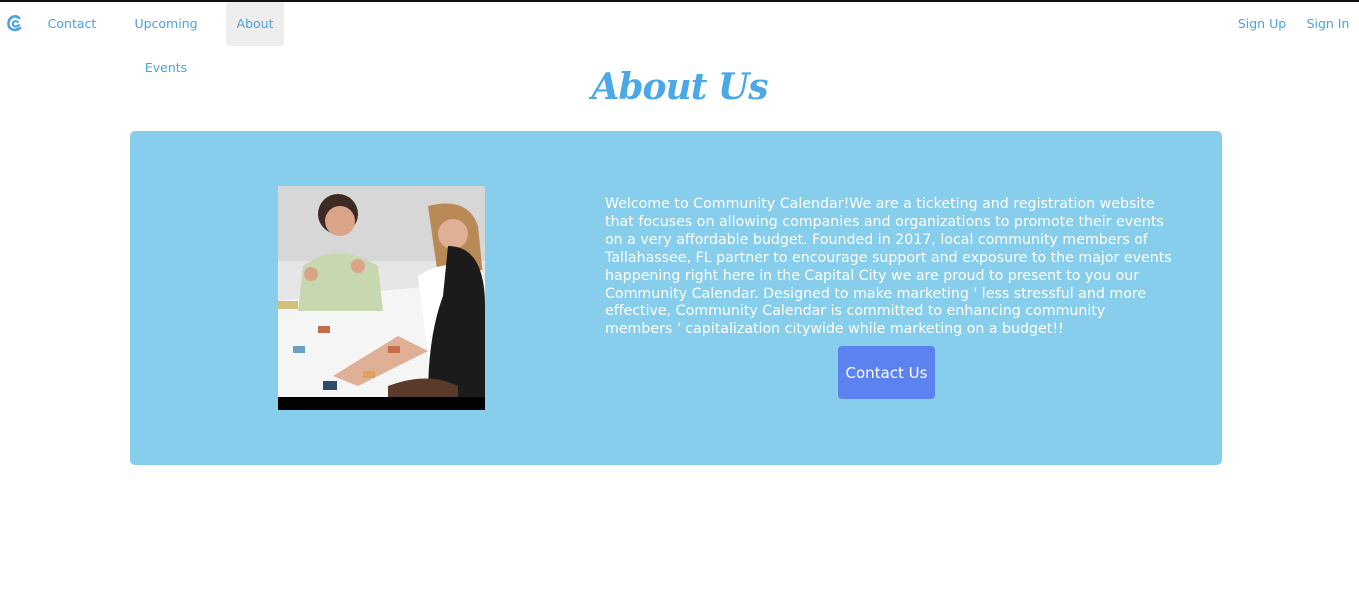  What do you see at coordinates (72, 24) in the screenshot?
I see `nav-contact: Contact` at bounding box center [72, 24].